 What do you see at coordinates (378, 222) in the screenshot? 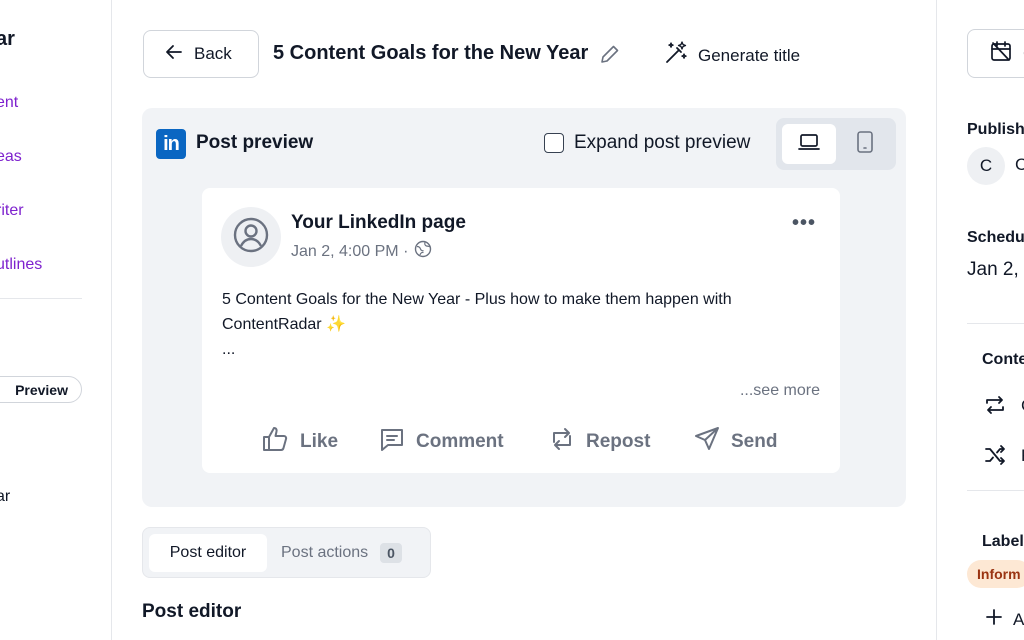
I see `page-name: Your LinkedIn page` at bounding box center [378, 222].